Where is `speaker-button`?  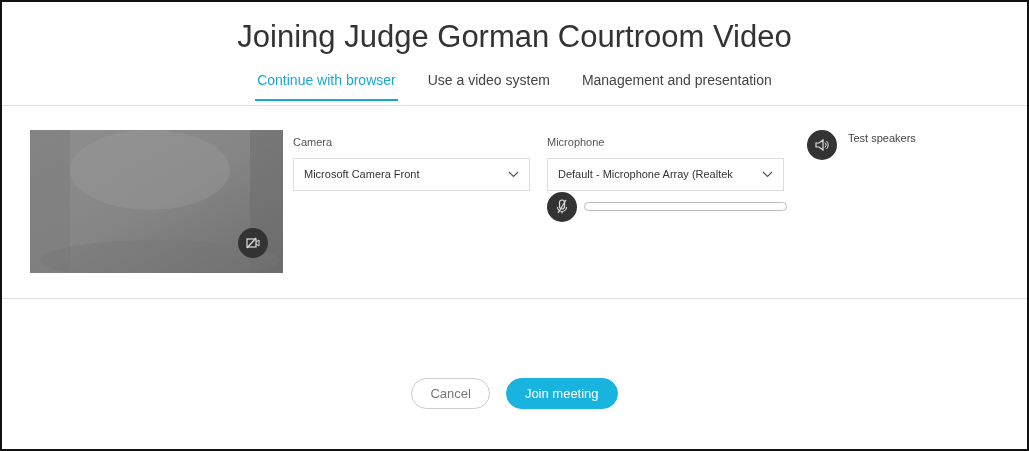
speaker-button is located at coordinates (822, 145).